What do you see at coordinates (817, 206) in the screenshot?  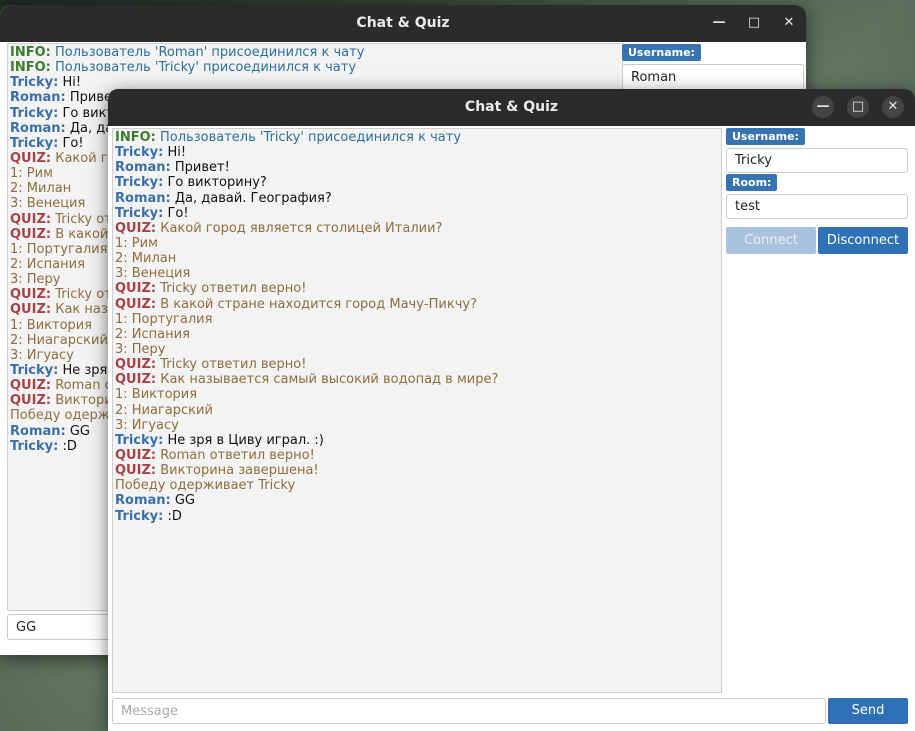 I see `room-field: test` at bounding box center [817, 206].